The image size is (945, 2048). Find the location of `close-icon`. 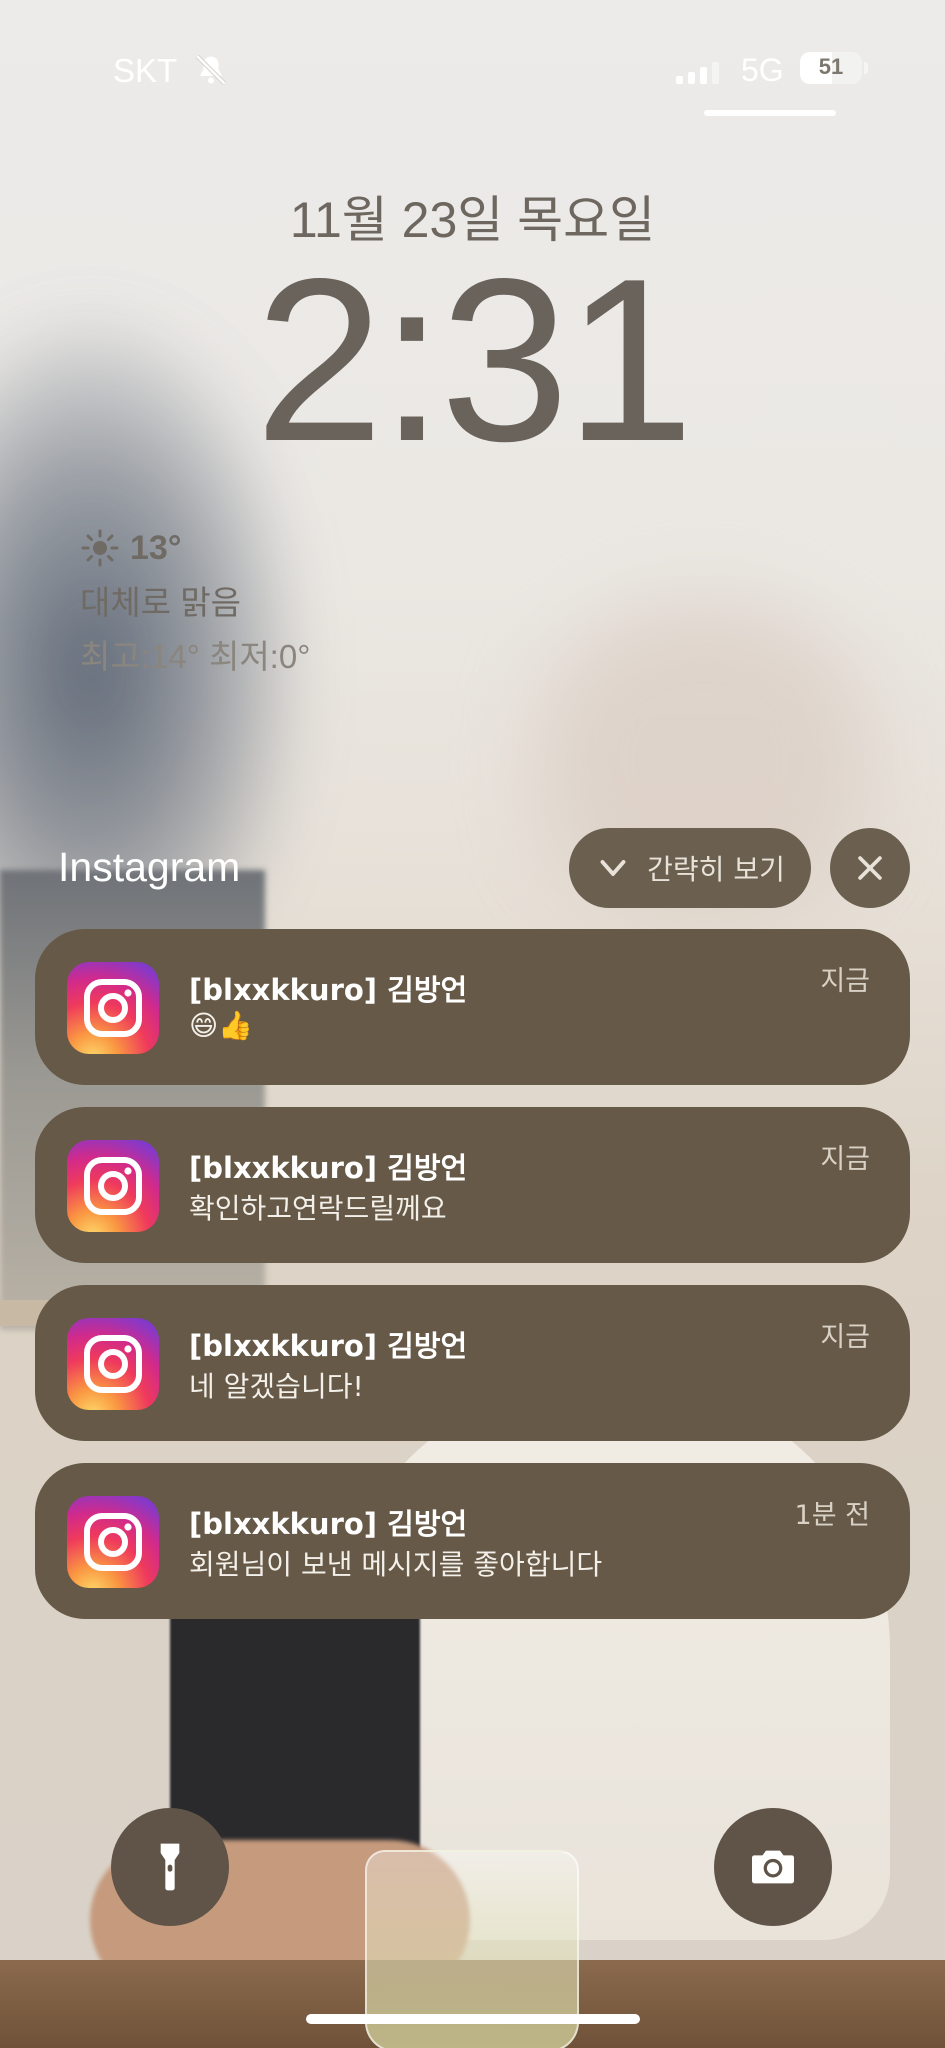

close-icon is located at coordinates (870, 868).